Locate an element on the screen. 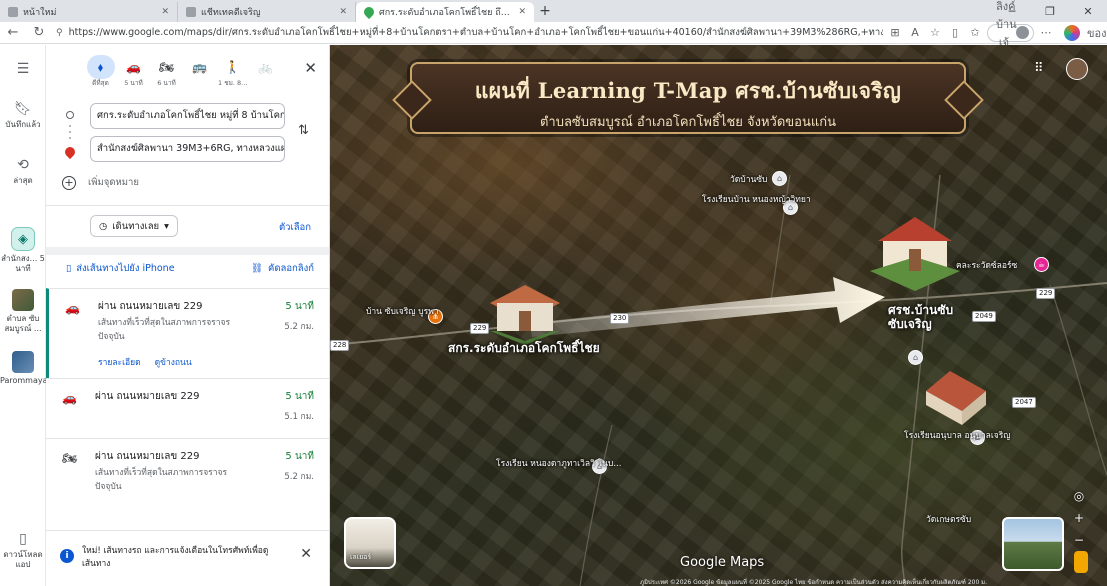  section-divider is located at coordinates (187, 251).